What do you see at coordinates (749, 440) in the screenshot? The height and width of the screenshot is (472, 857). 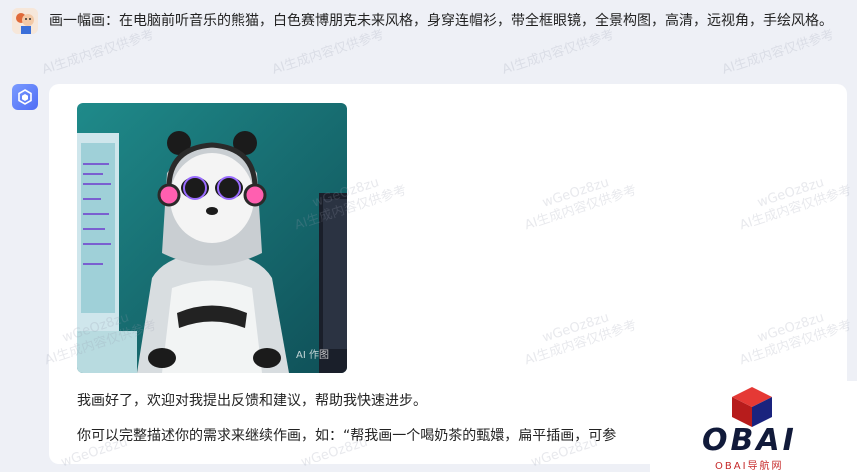 I see `logo-name: OBAI` at bounding box center [749, 440].